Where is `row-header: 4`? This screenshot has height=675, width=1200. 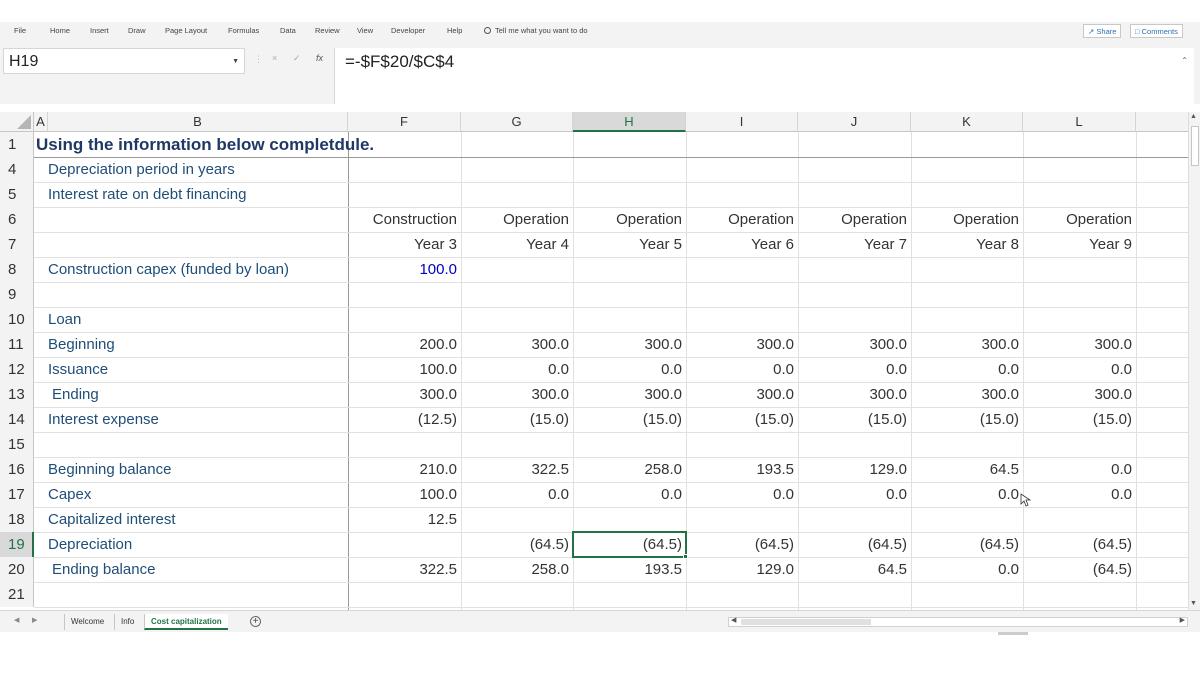 row-header: 4 is located at coordinates (17, 169).